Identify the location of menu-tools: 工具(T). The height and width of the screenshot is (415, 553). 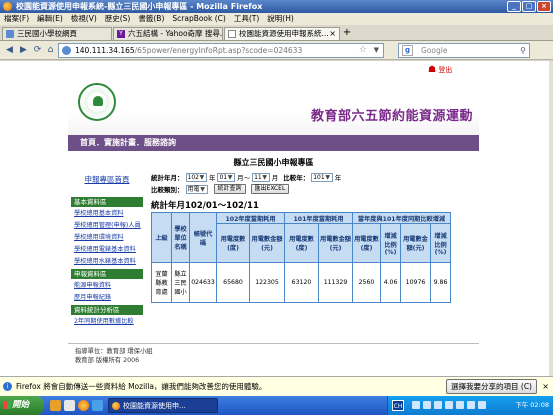
(246, 19).